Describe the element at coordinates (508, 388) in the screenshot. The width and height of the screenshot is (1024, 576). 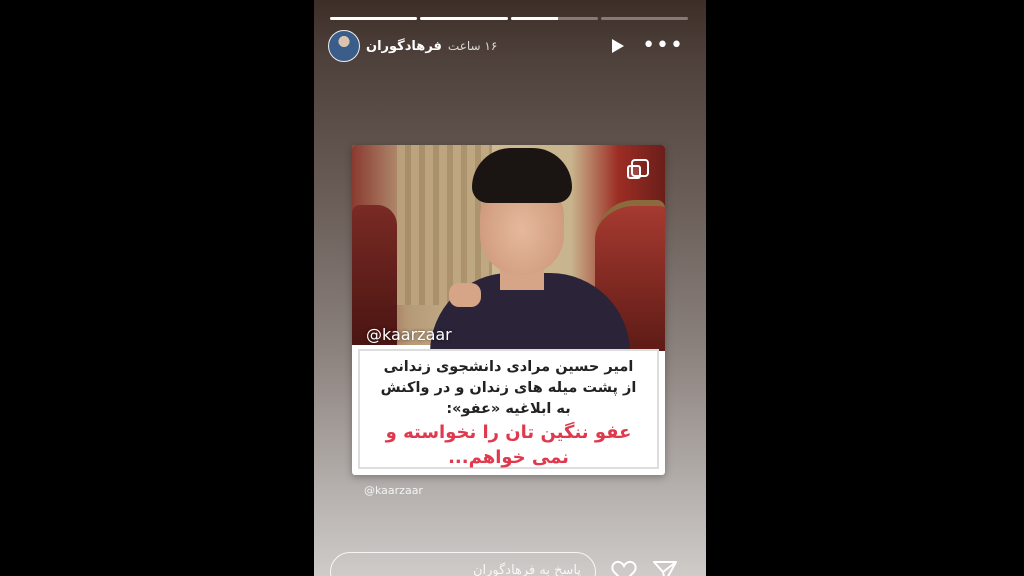
I see `caption-line: از پشت میله های زندان و در واکنش` at that location.